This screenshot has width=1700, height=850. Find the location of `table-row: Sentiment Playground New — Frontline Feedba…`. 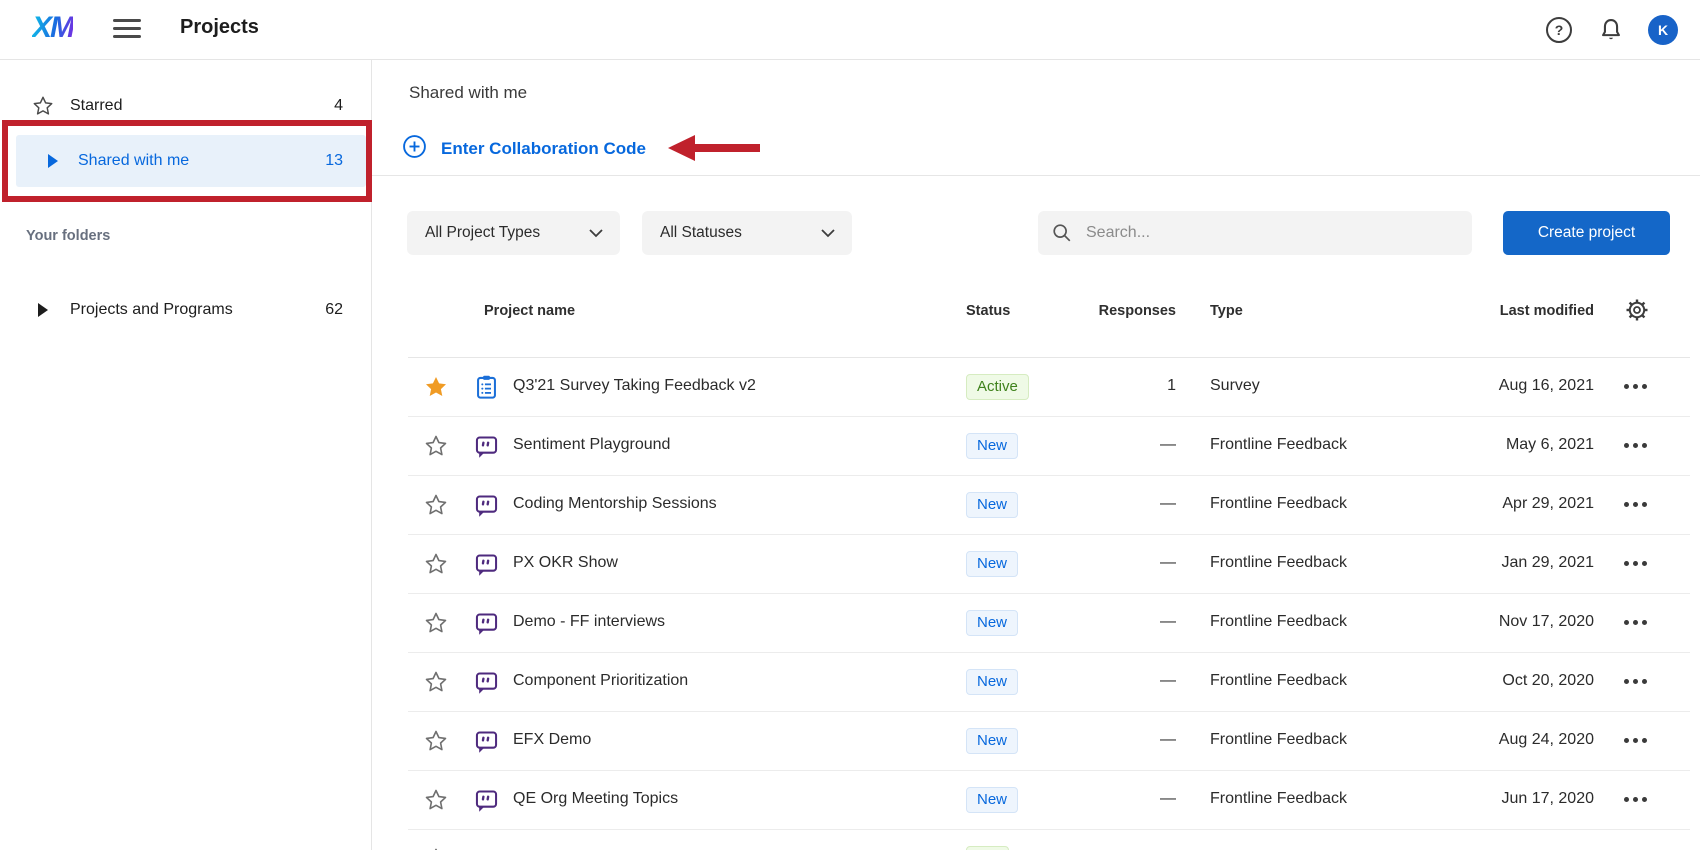

table-row: Sentiment Playground New — Frontline Feedba… is located at coordinates (1036, 446).